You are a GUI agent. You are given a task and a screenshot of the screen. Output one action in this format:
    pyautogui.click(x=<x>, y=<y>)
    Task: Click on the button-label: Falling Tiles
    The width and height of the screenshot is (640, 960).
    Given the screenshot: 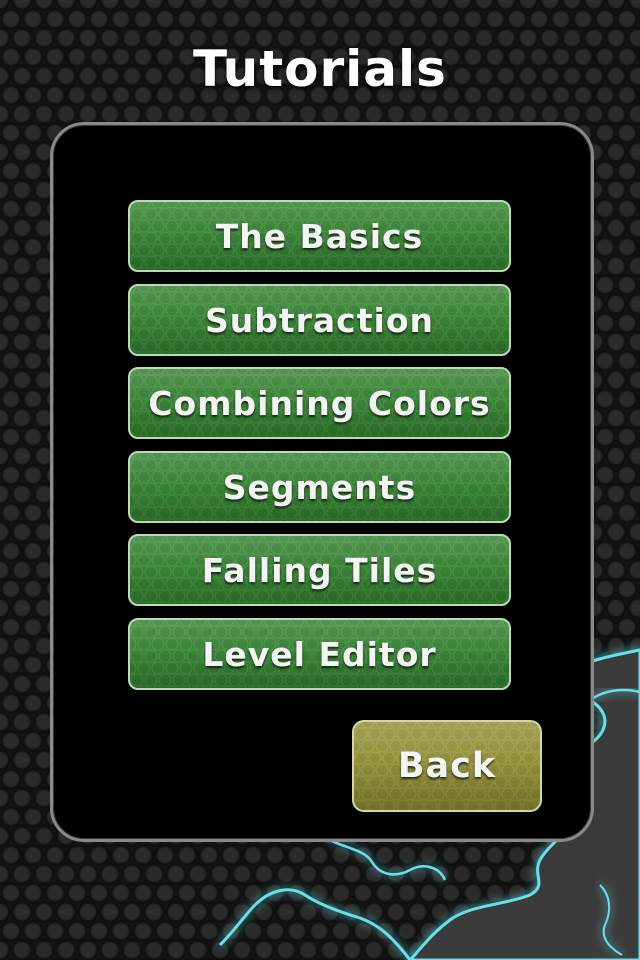 What is the action you would take?
    pyautogui.click(x=319, y=570)
    